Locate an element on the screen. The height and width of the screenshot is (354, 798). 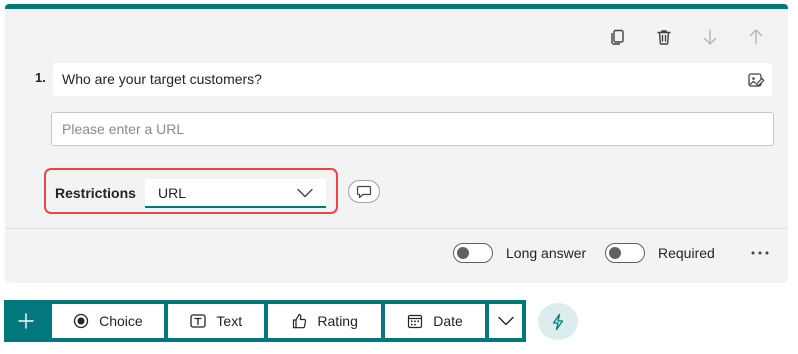
add-question-bar: Choice Text Rating Date is located at coordinates (265, 321).